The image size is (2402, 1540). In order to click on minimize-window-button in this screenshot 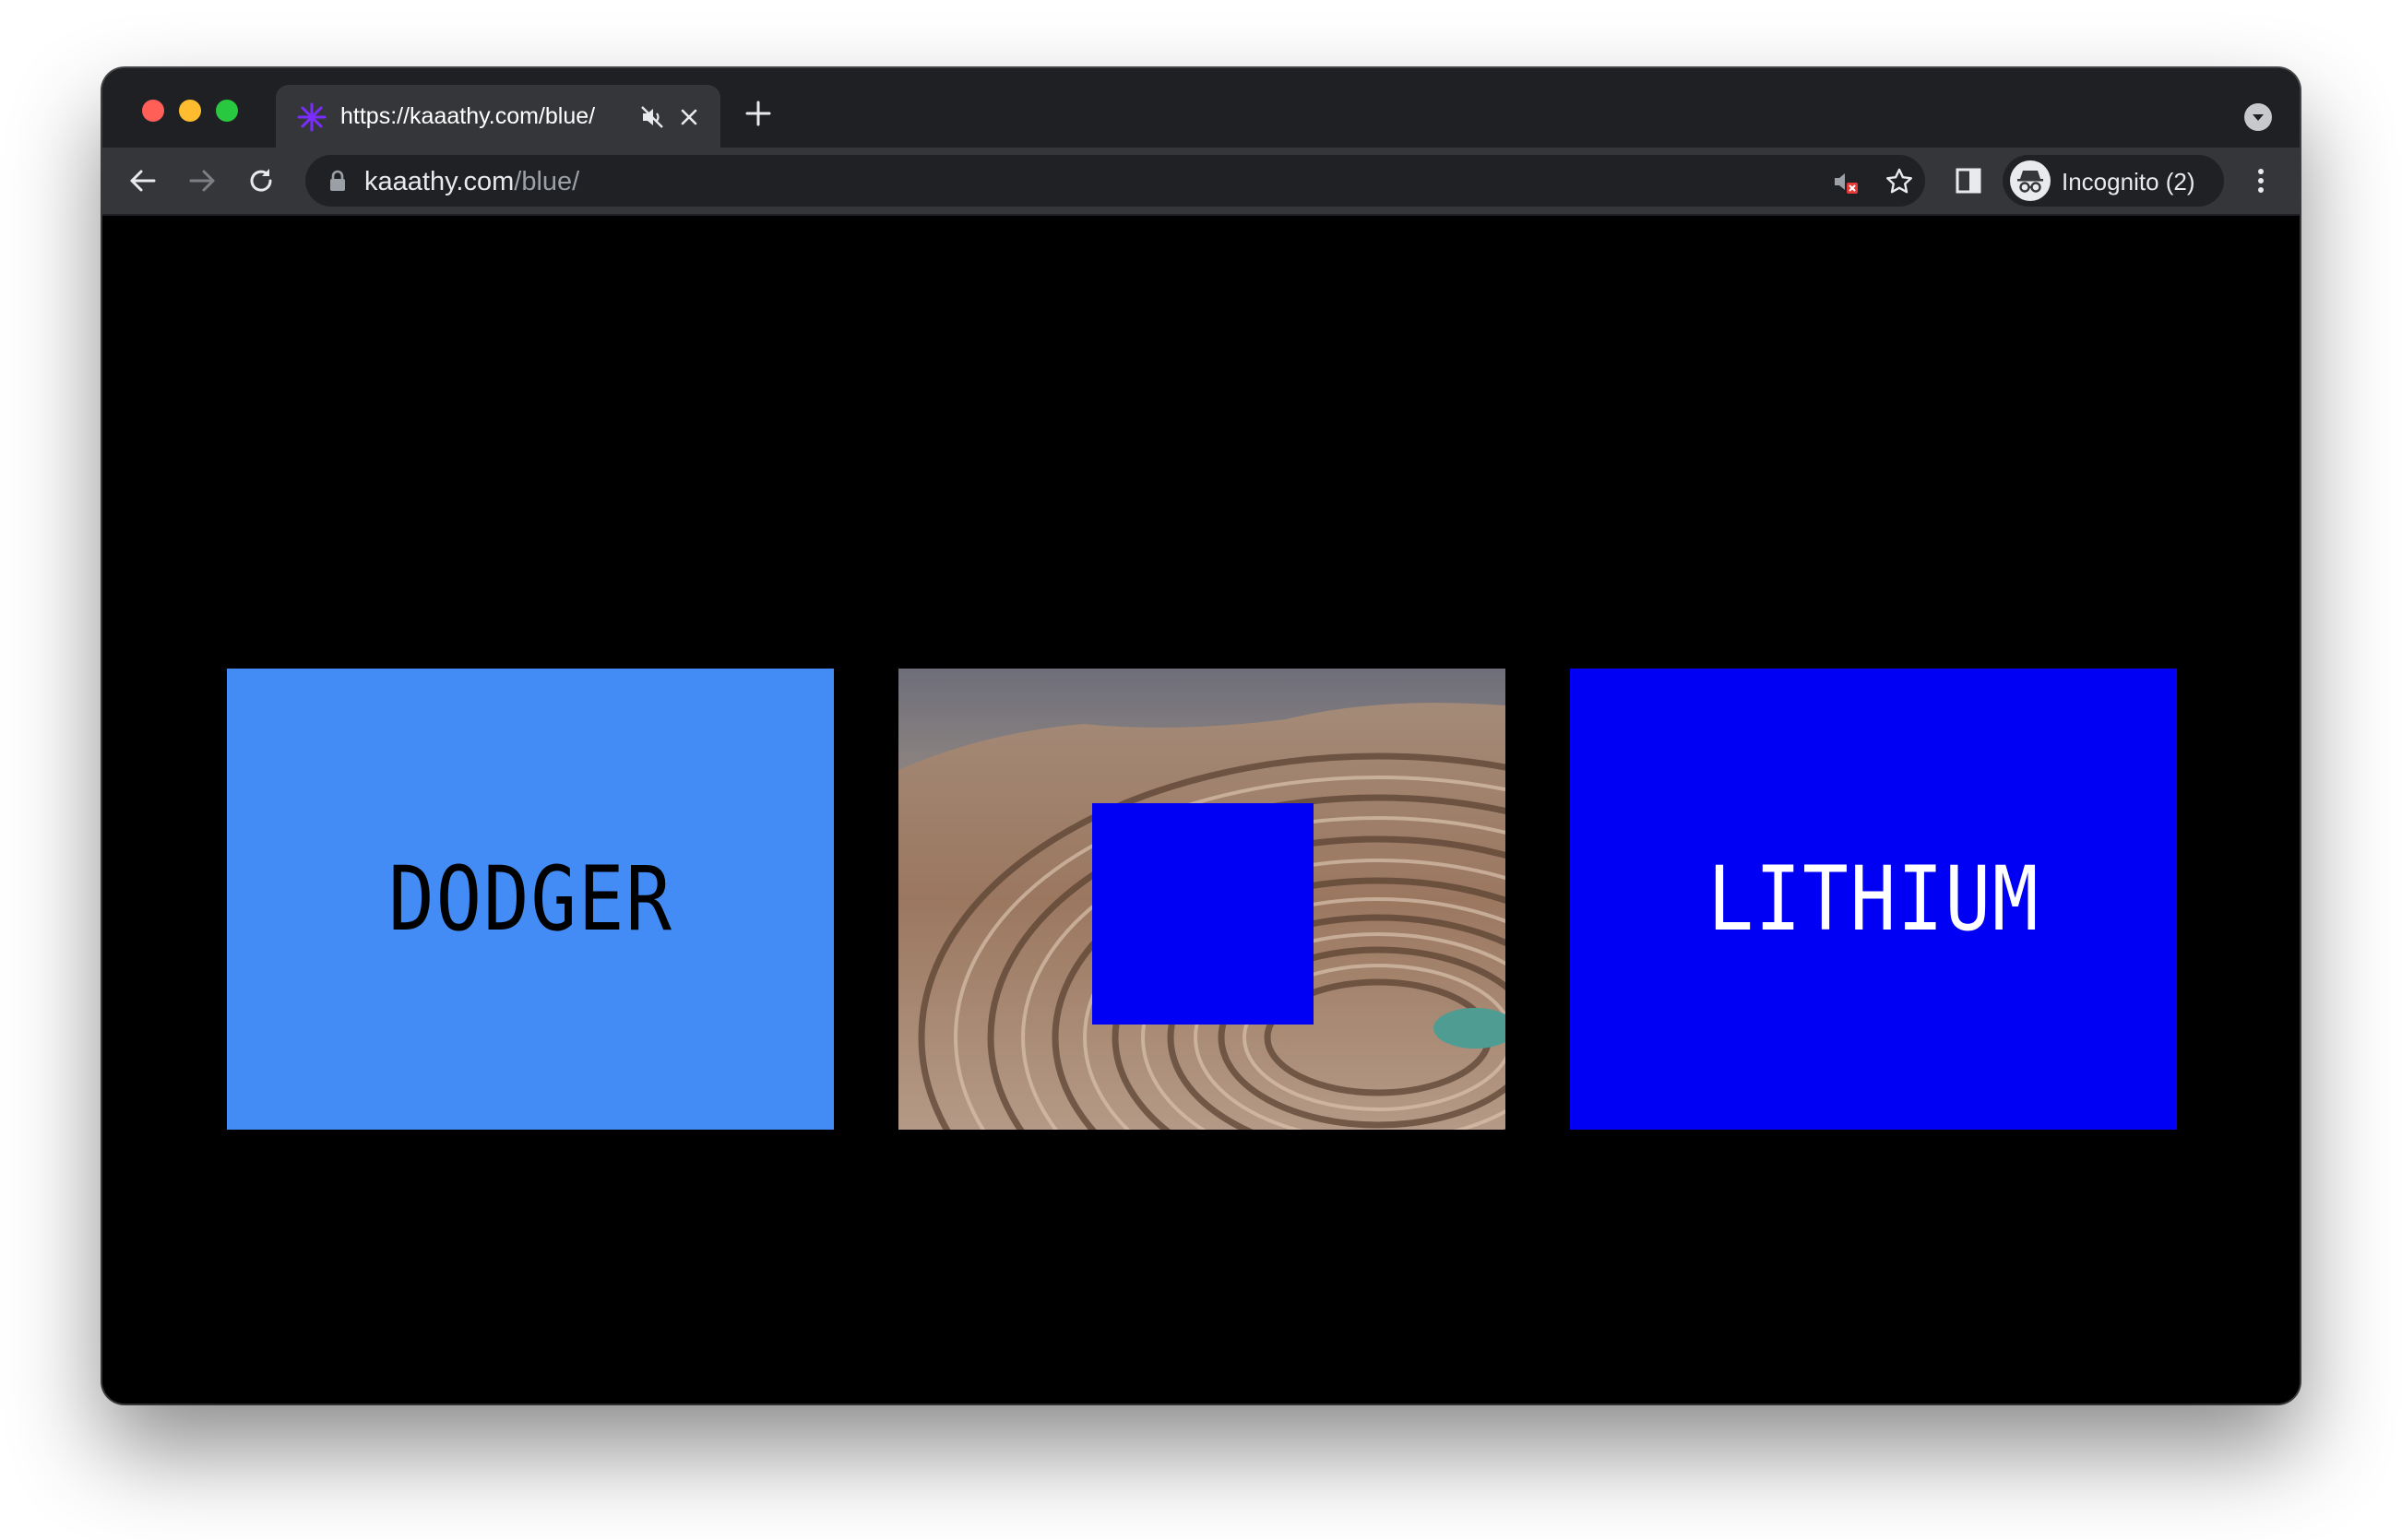, I will do `click(190, 111)`.